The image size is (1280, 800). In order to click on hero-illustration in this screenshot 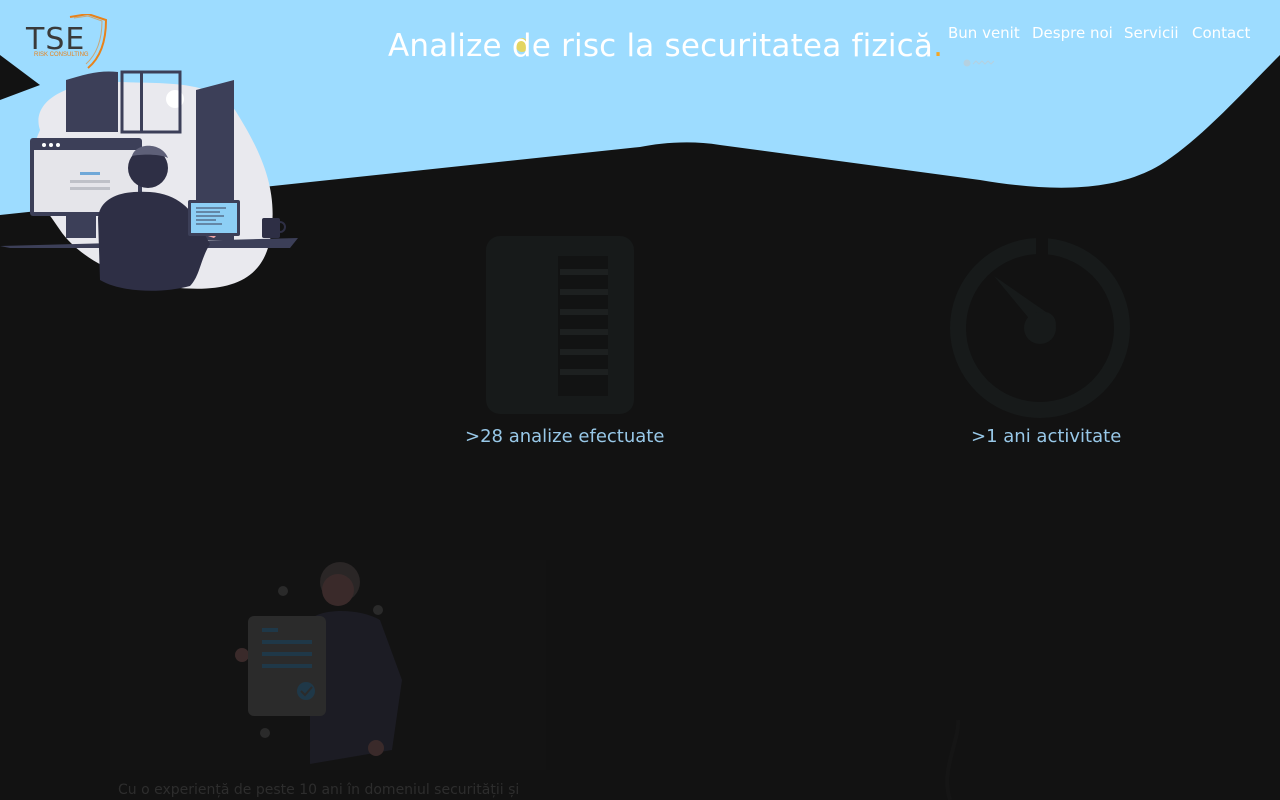, I will do `click(149, 180)`.